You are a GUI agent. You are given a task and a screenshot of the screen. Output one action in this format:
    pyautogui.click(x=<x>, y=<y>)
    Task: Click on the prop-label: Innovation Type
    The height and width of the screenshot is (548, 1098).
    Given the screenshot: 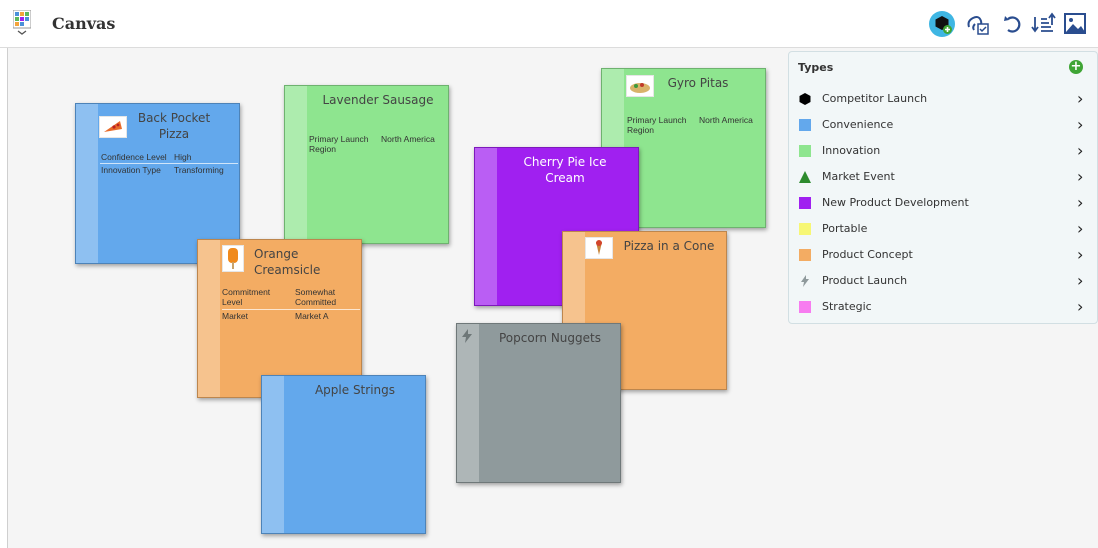 What is the action you would take?
    pyautogui.click(x=131, y=170)
    